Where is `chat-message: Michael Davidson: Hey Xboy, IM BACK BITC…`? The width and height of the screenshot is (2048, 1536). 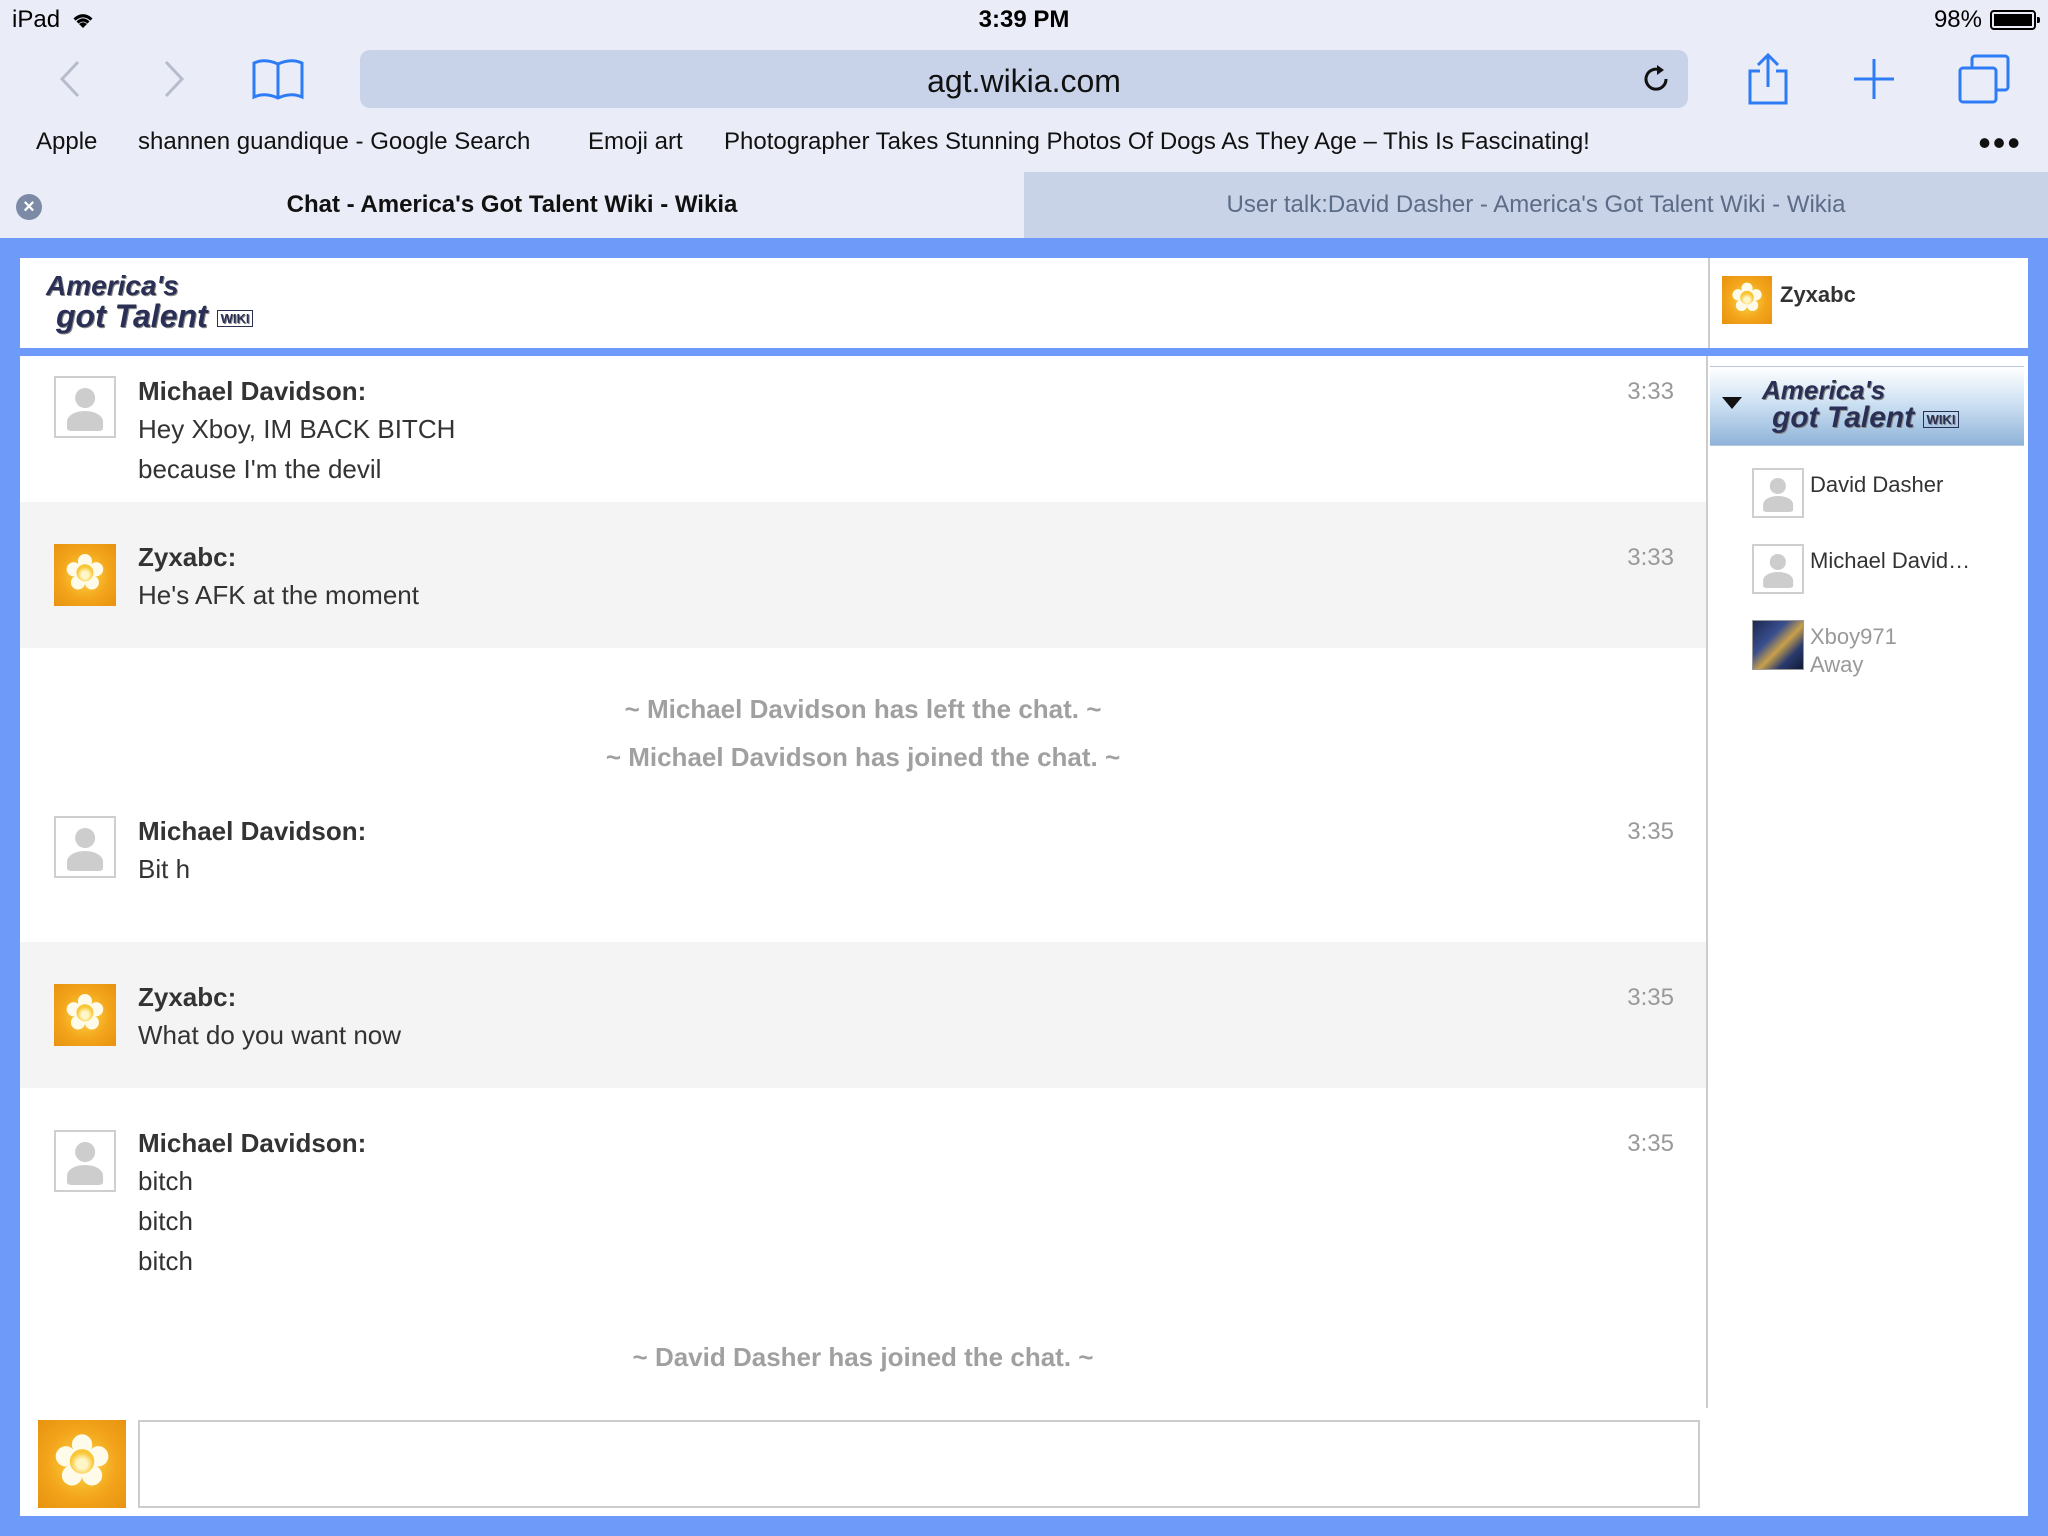
chat-message: Michael Davidson: Hey Xboy, IM BACK BITC… is located at coordinates (863, 421).